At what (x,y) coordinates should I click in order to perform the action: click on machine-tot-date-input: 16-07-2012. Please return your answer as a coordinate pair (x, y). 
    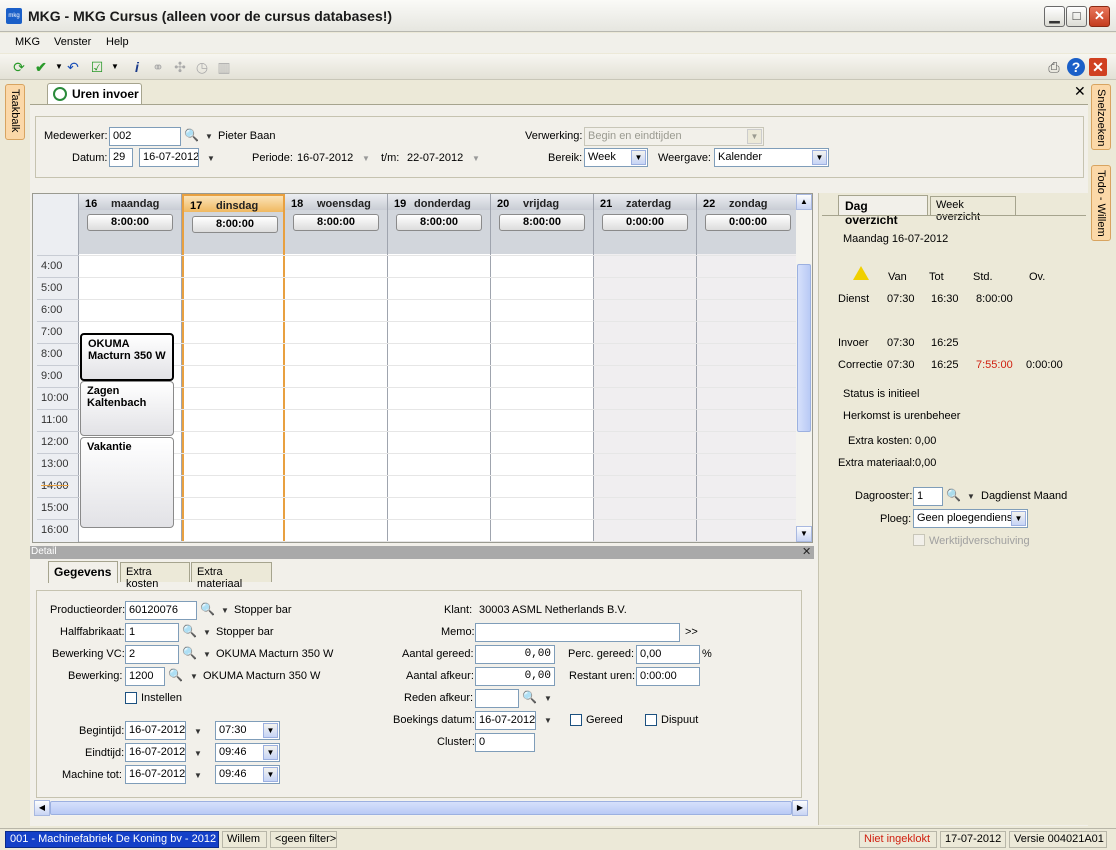
    Looking at the image, I should click on (155, 774).